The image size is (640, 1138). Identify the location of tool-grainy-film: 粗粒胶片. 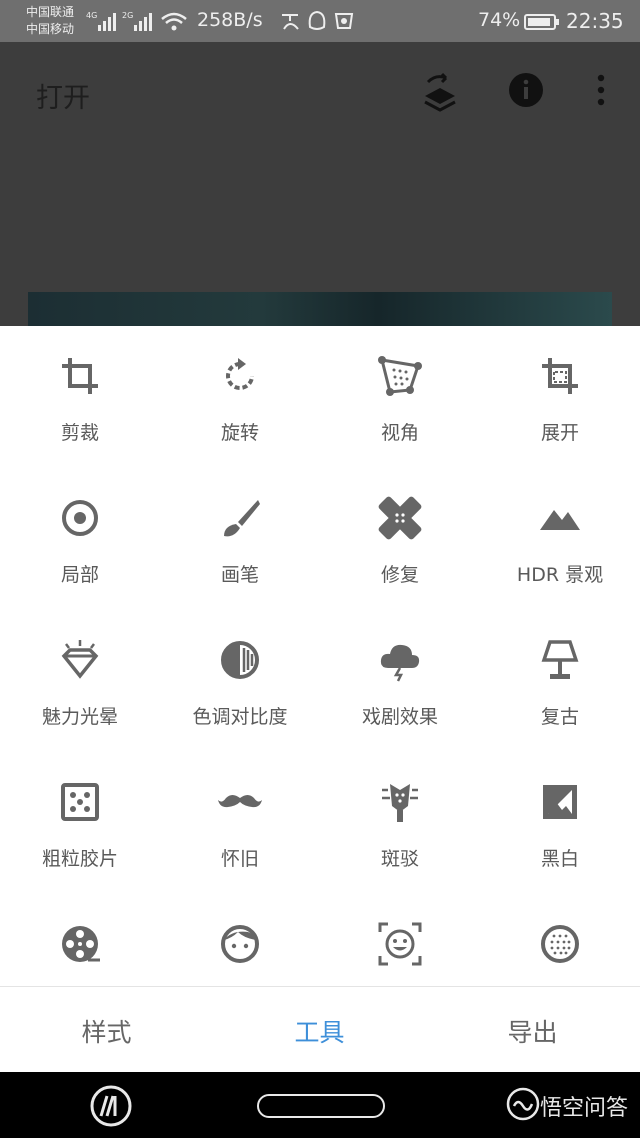
(80, 823).